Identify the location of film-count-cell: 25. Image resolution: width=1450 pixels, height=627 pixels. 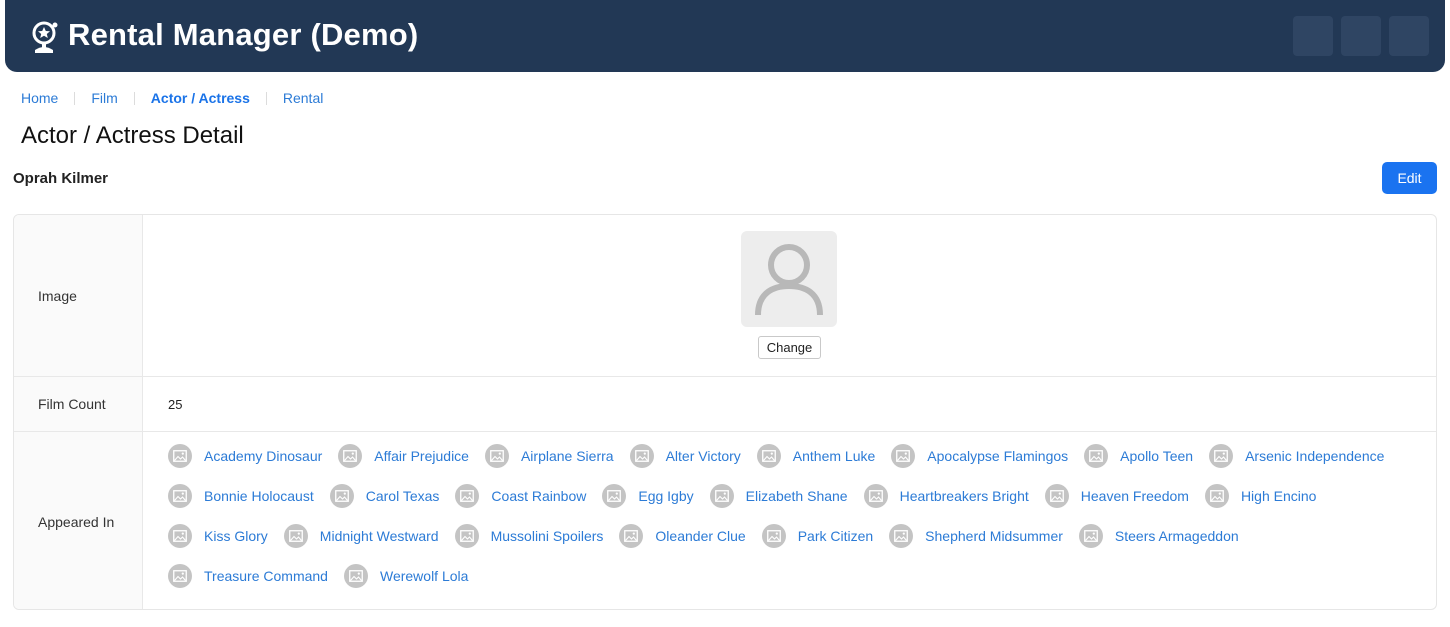
(790, 404).